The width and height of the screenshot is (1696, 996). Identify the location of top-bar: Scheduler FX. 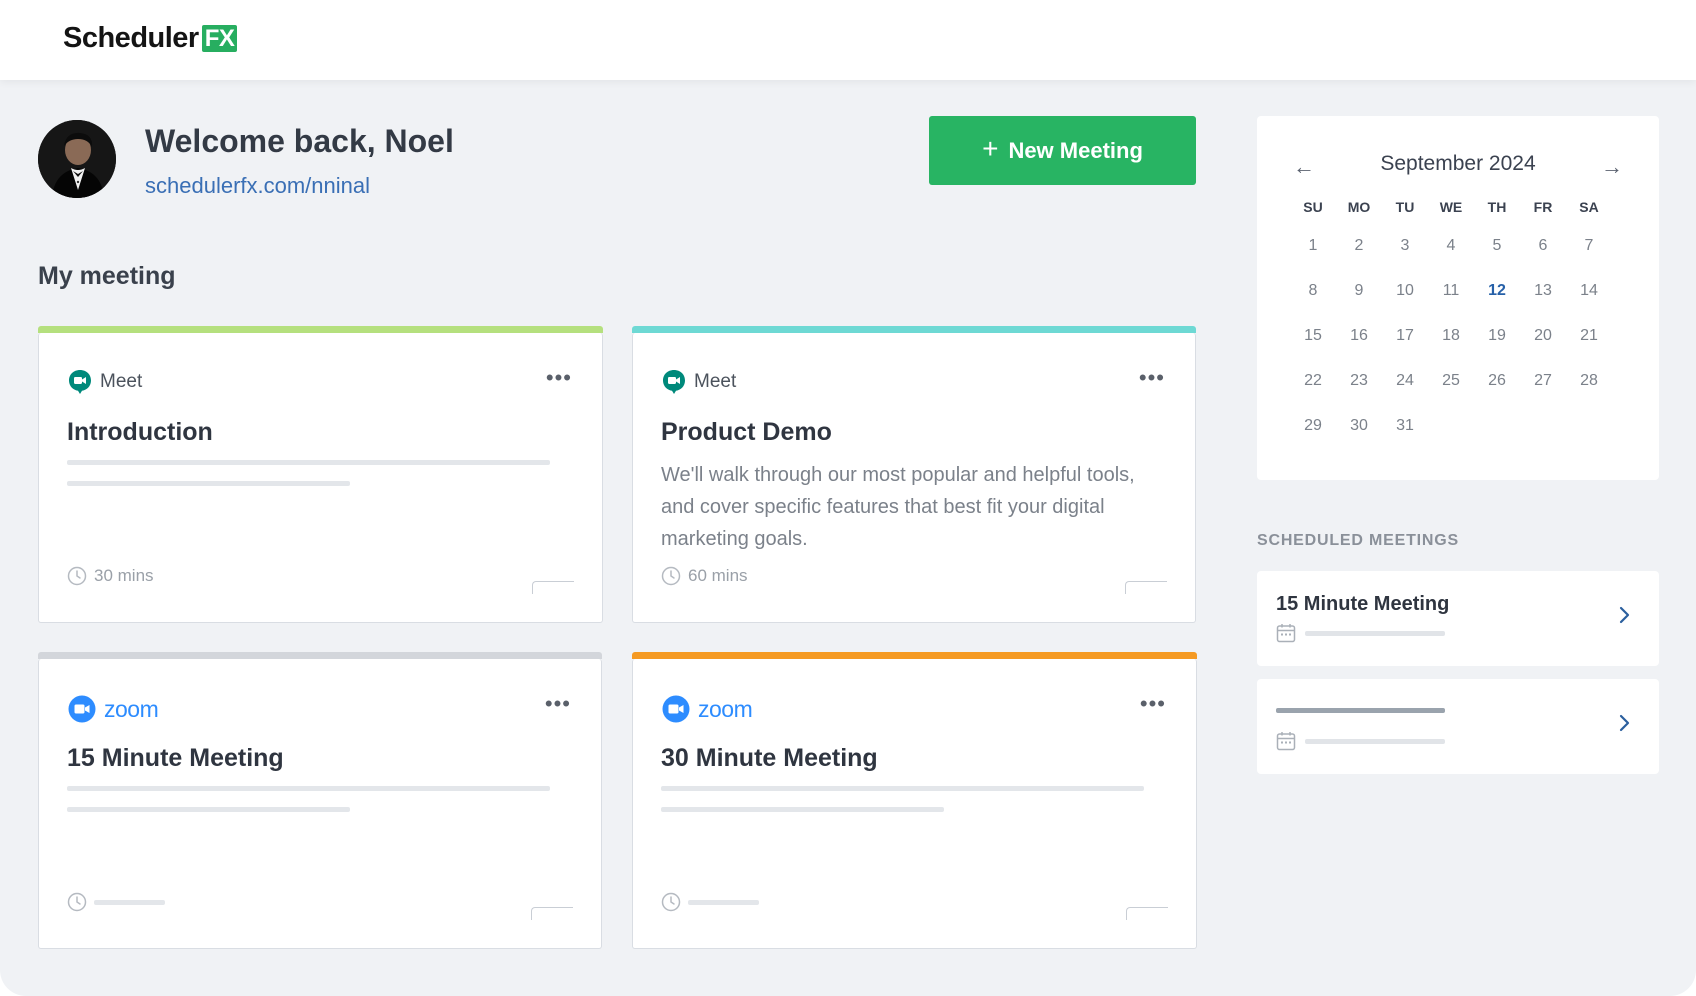
(848, 40).